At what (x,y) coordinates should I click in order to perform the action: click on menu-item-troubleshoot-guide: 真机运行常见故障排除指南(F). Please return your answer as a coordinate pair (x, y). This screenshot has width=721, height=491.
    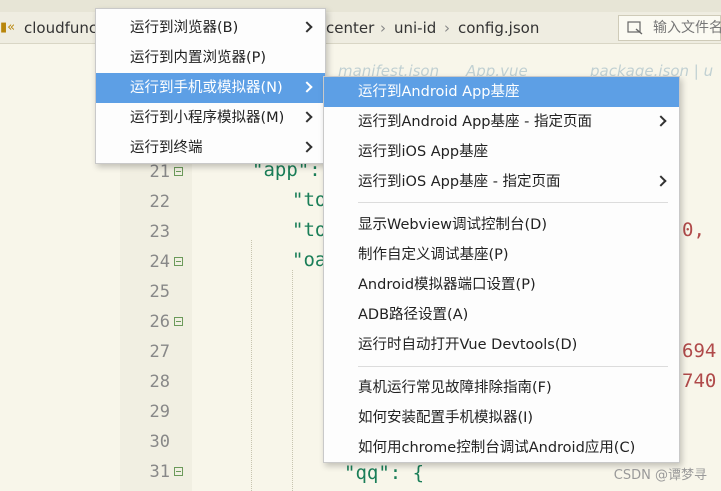
    Looking at the image, I should click on (501, 388).